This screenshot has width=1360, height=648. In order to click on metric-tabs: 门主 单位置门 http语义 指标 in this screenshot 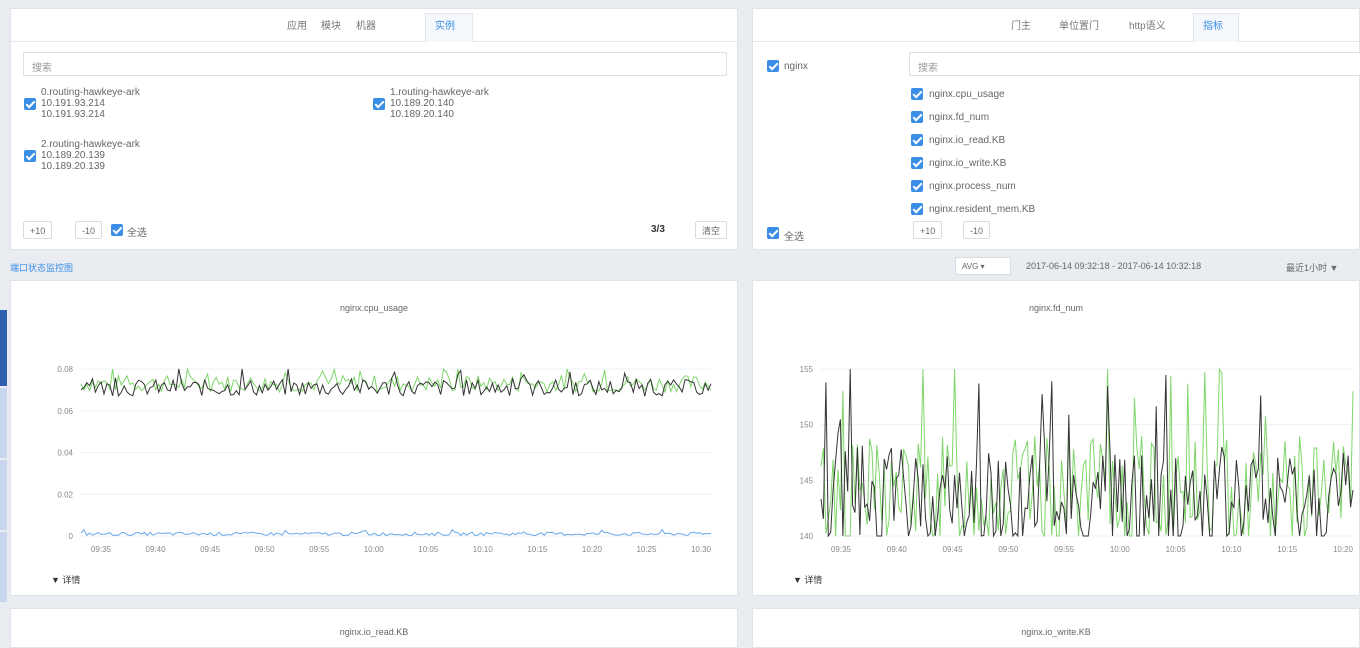, I will do `click(1056, 25)`.